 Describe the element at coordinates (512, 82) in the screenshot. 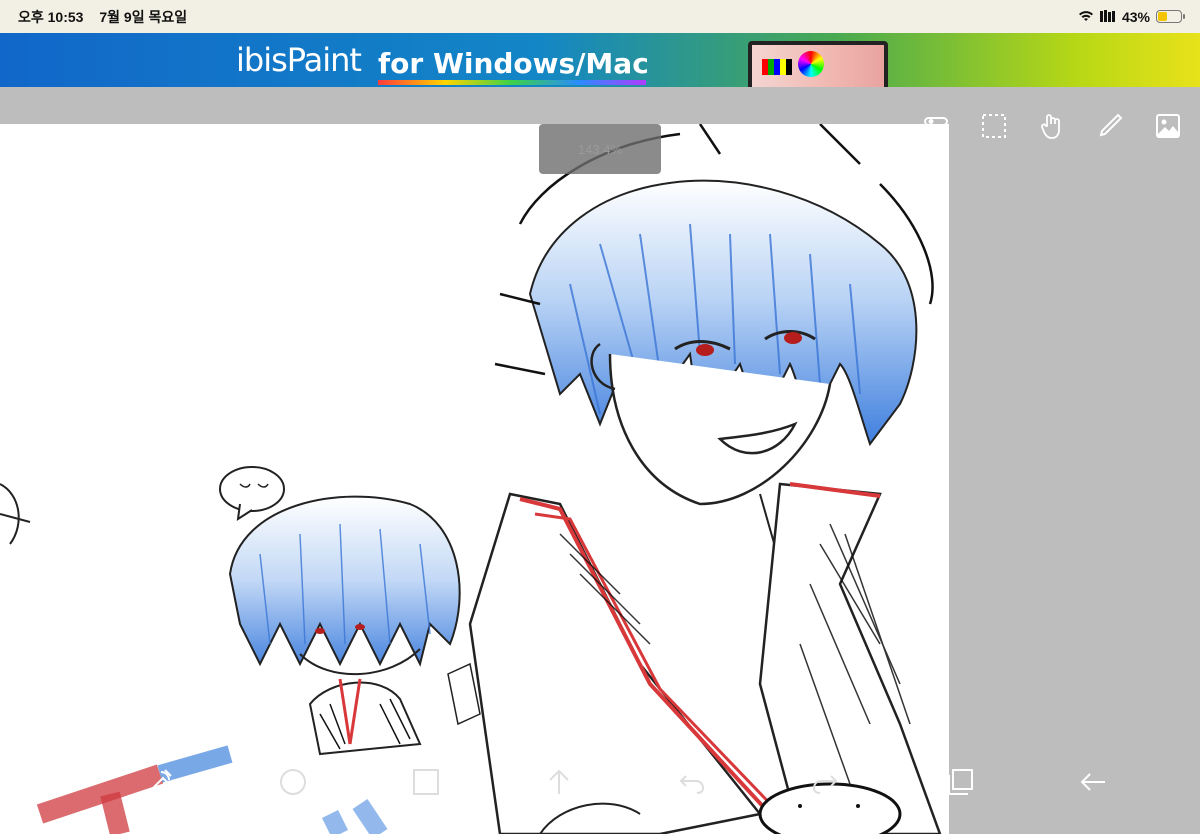

I see `ad-rainbow-underline` at that location.